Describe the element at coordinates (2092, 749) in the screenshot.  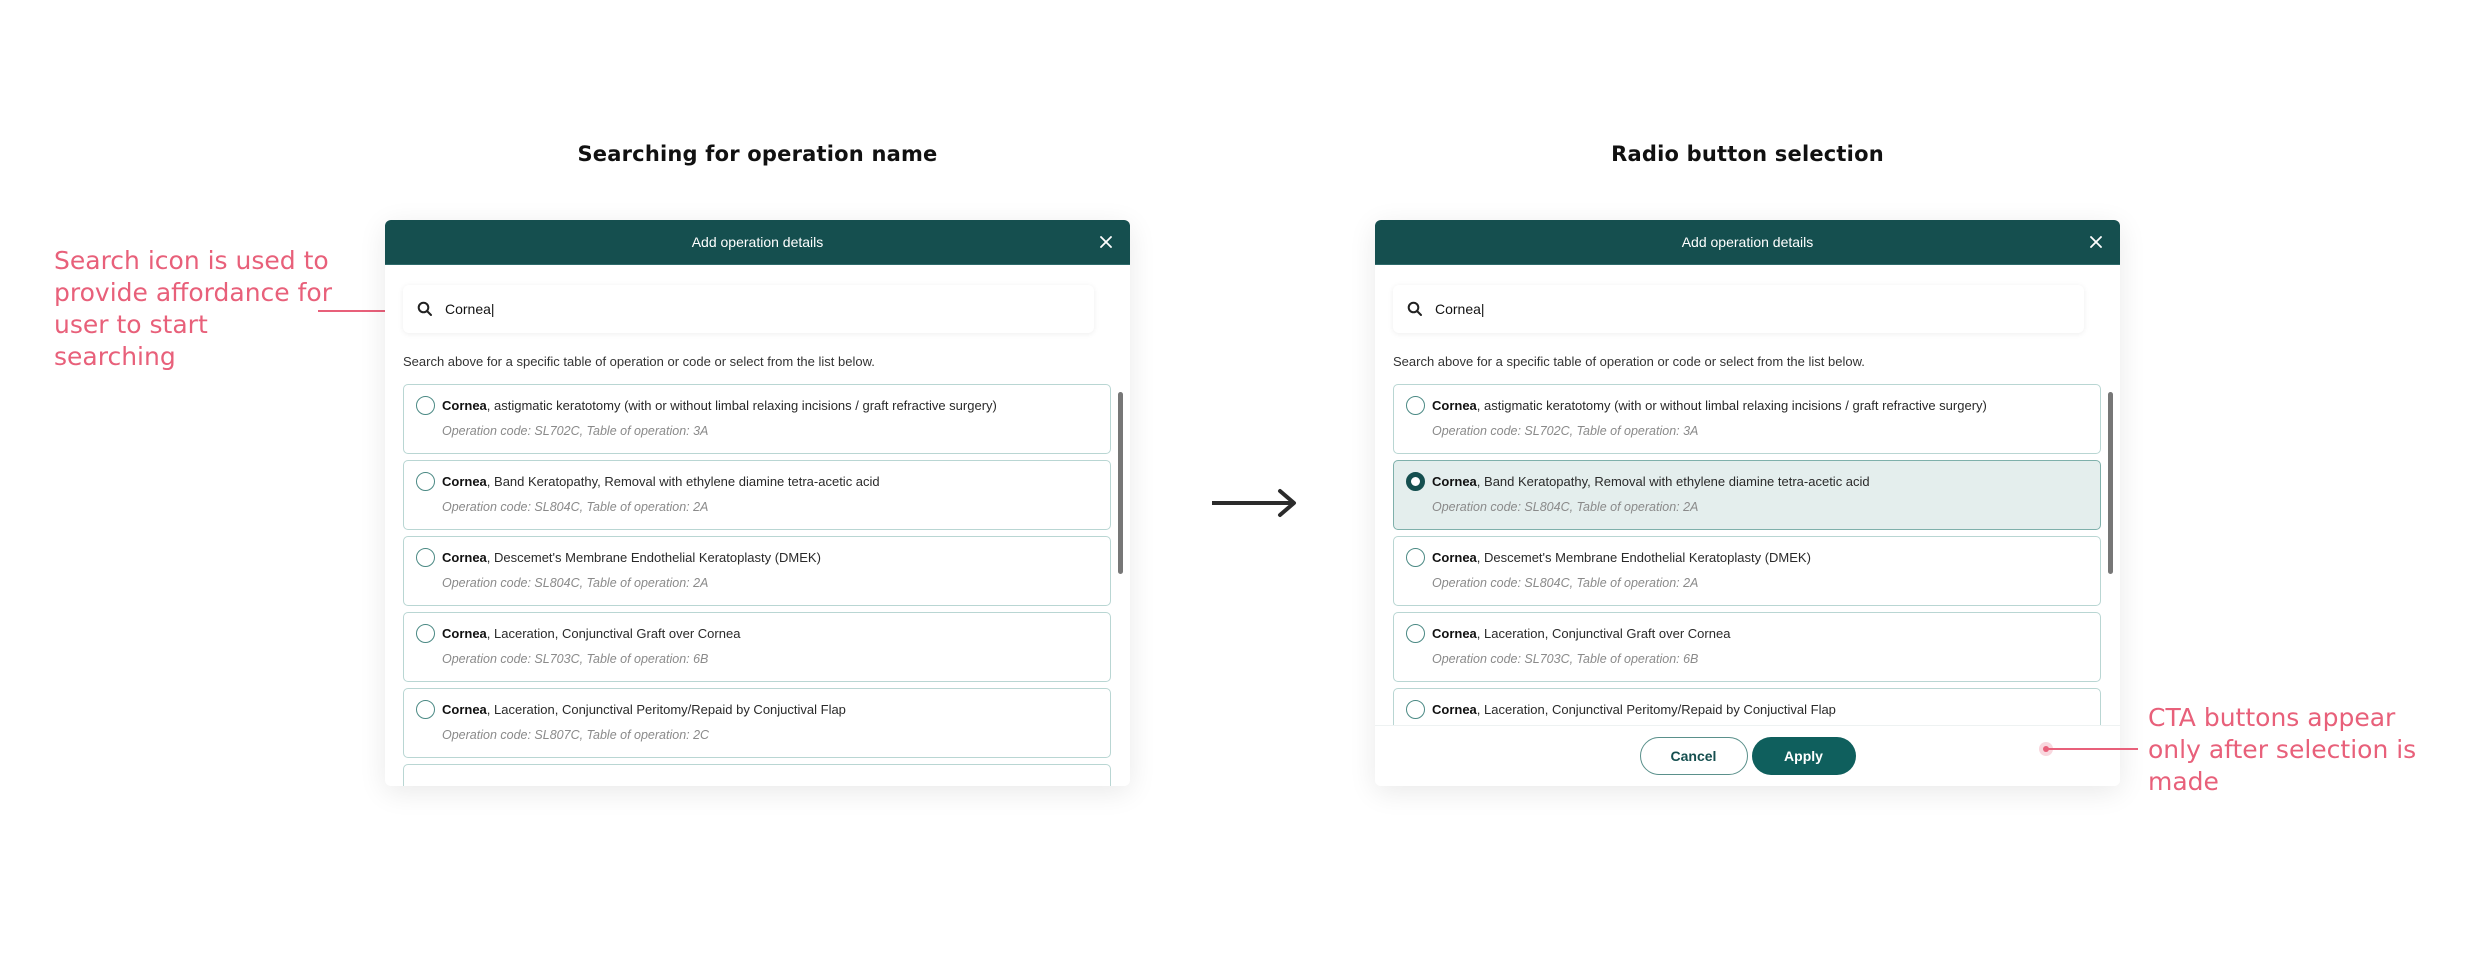
I see `annotation-leader-line` at that location.